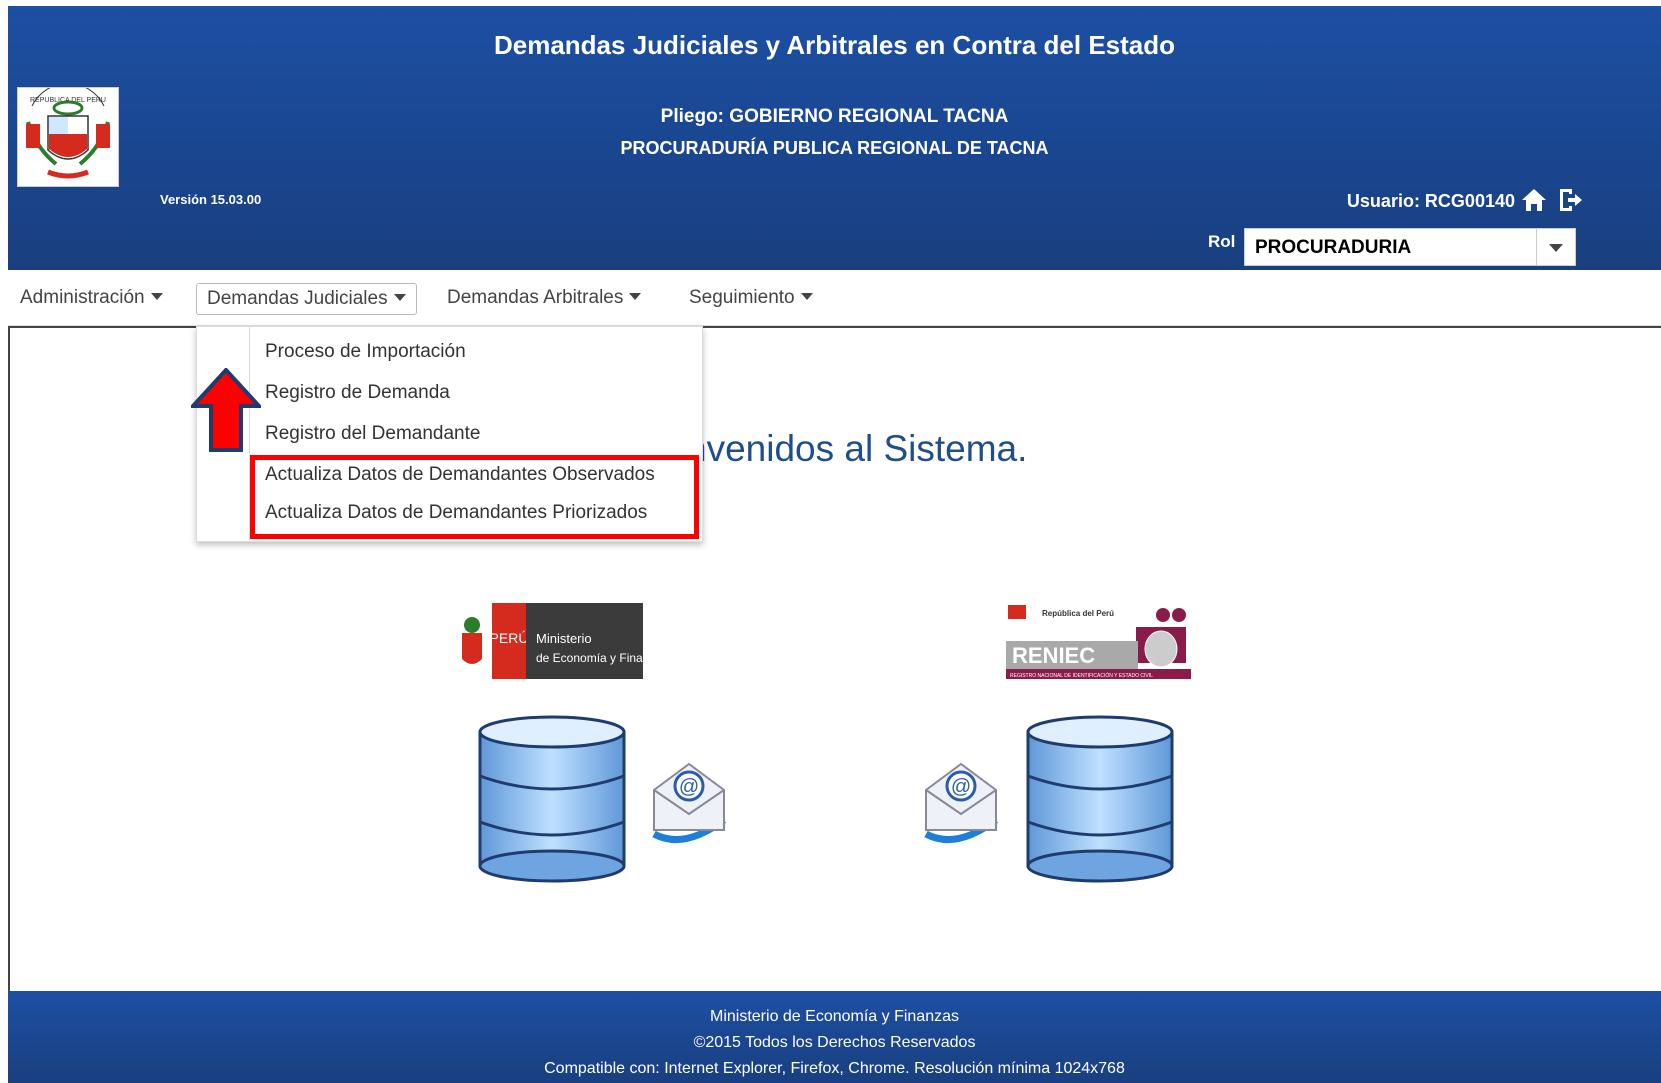 The width and height of the screenshot is (1661, 1083). I want to click on arrow-up-icon, so click(226, 410).